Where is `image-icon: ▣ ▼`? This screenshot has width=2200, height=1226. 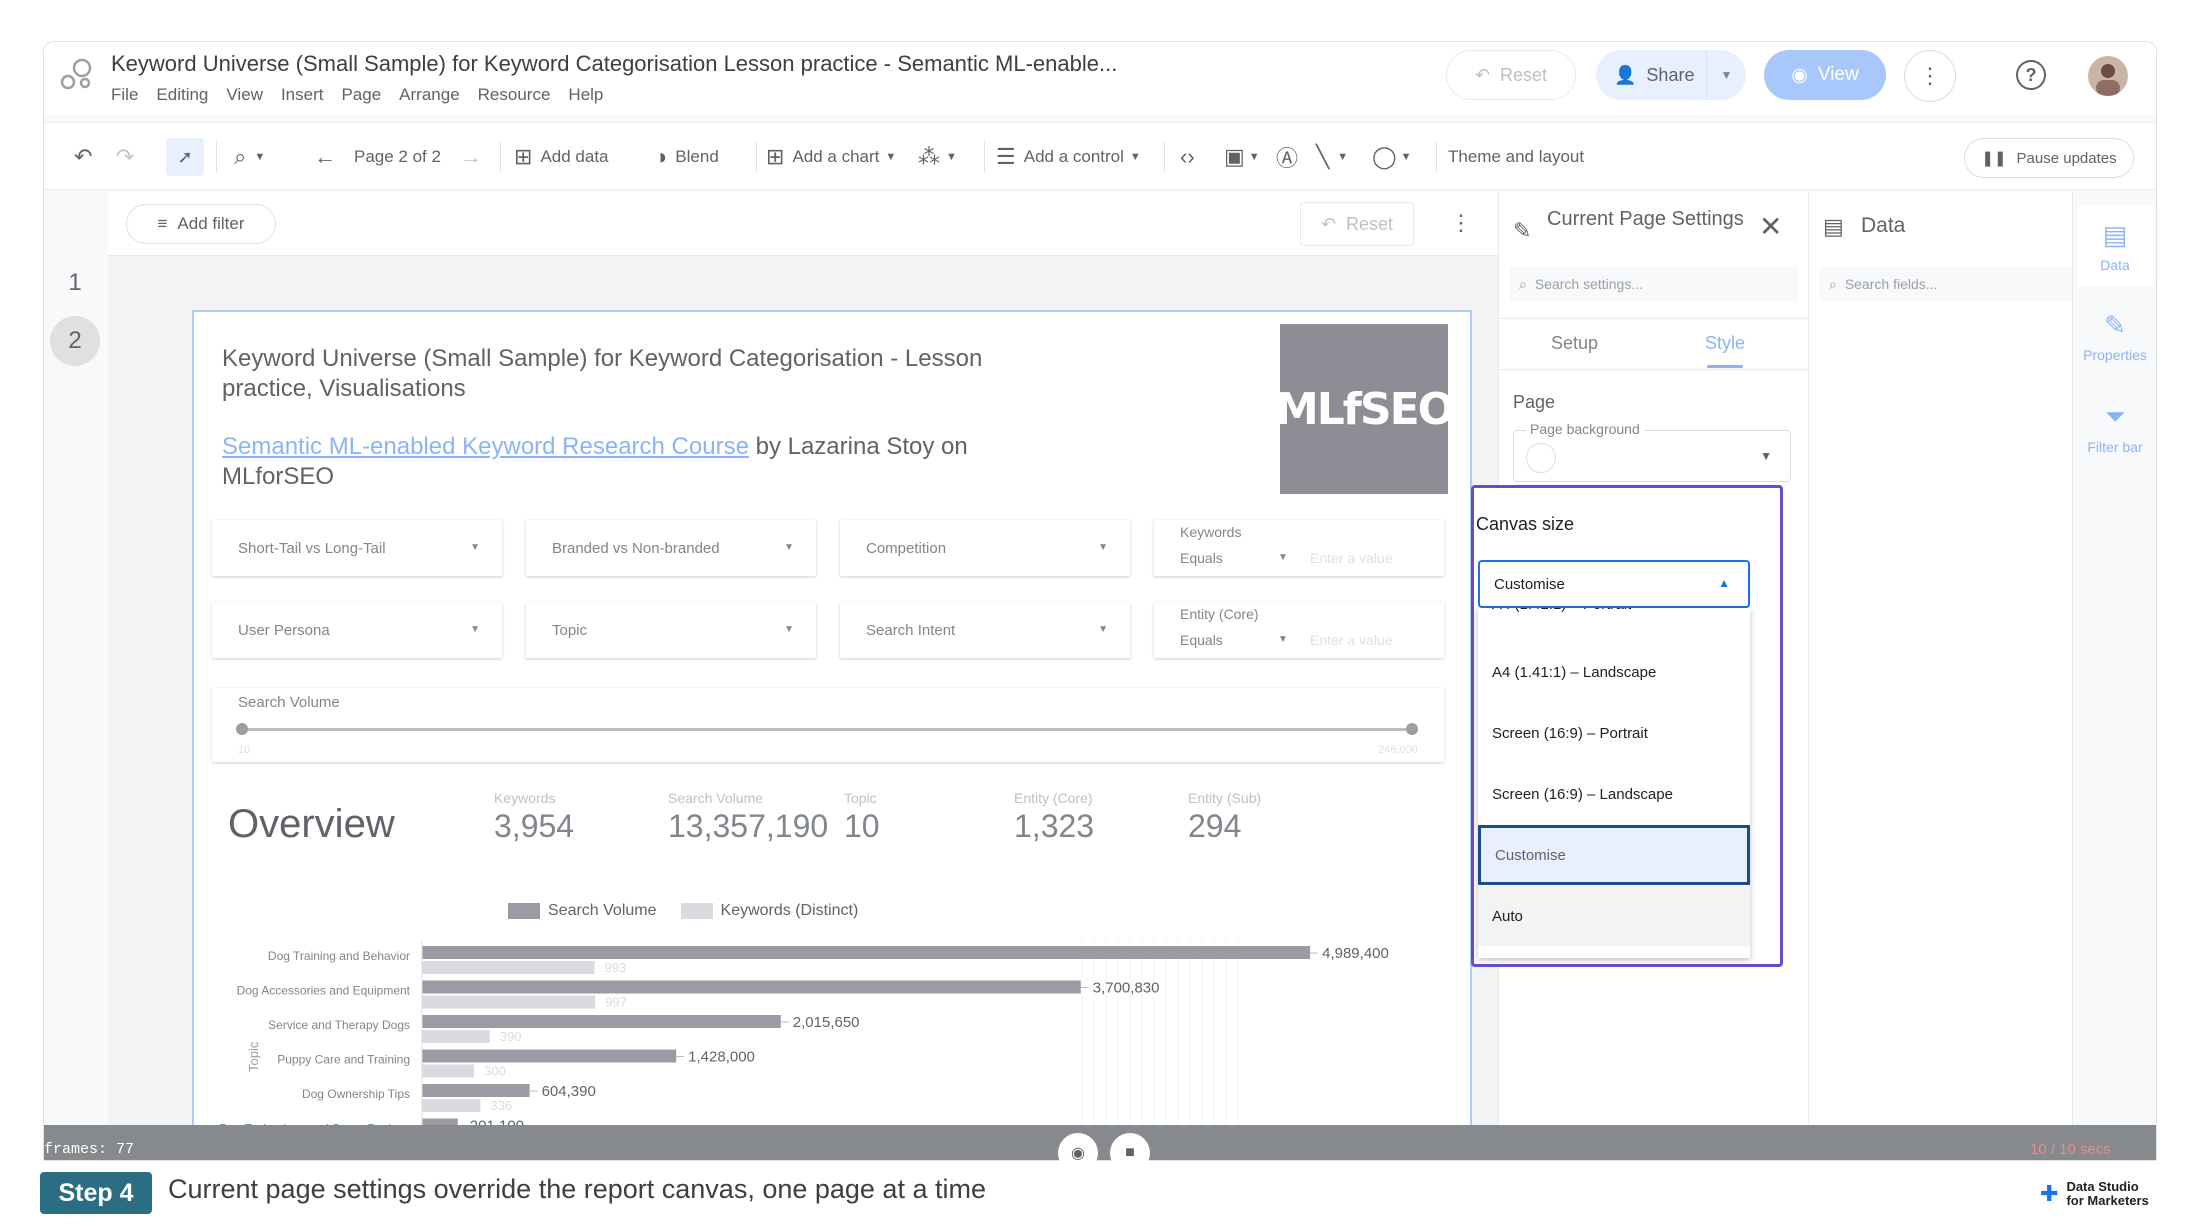 image-icon: ▣ ▼ is located at coordinates (1242, 157).